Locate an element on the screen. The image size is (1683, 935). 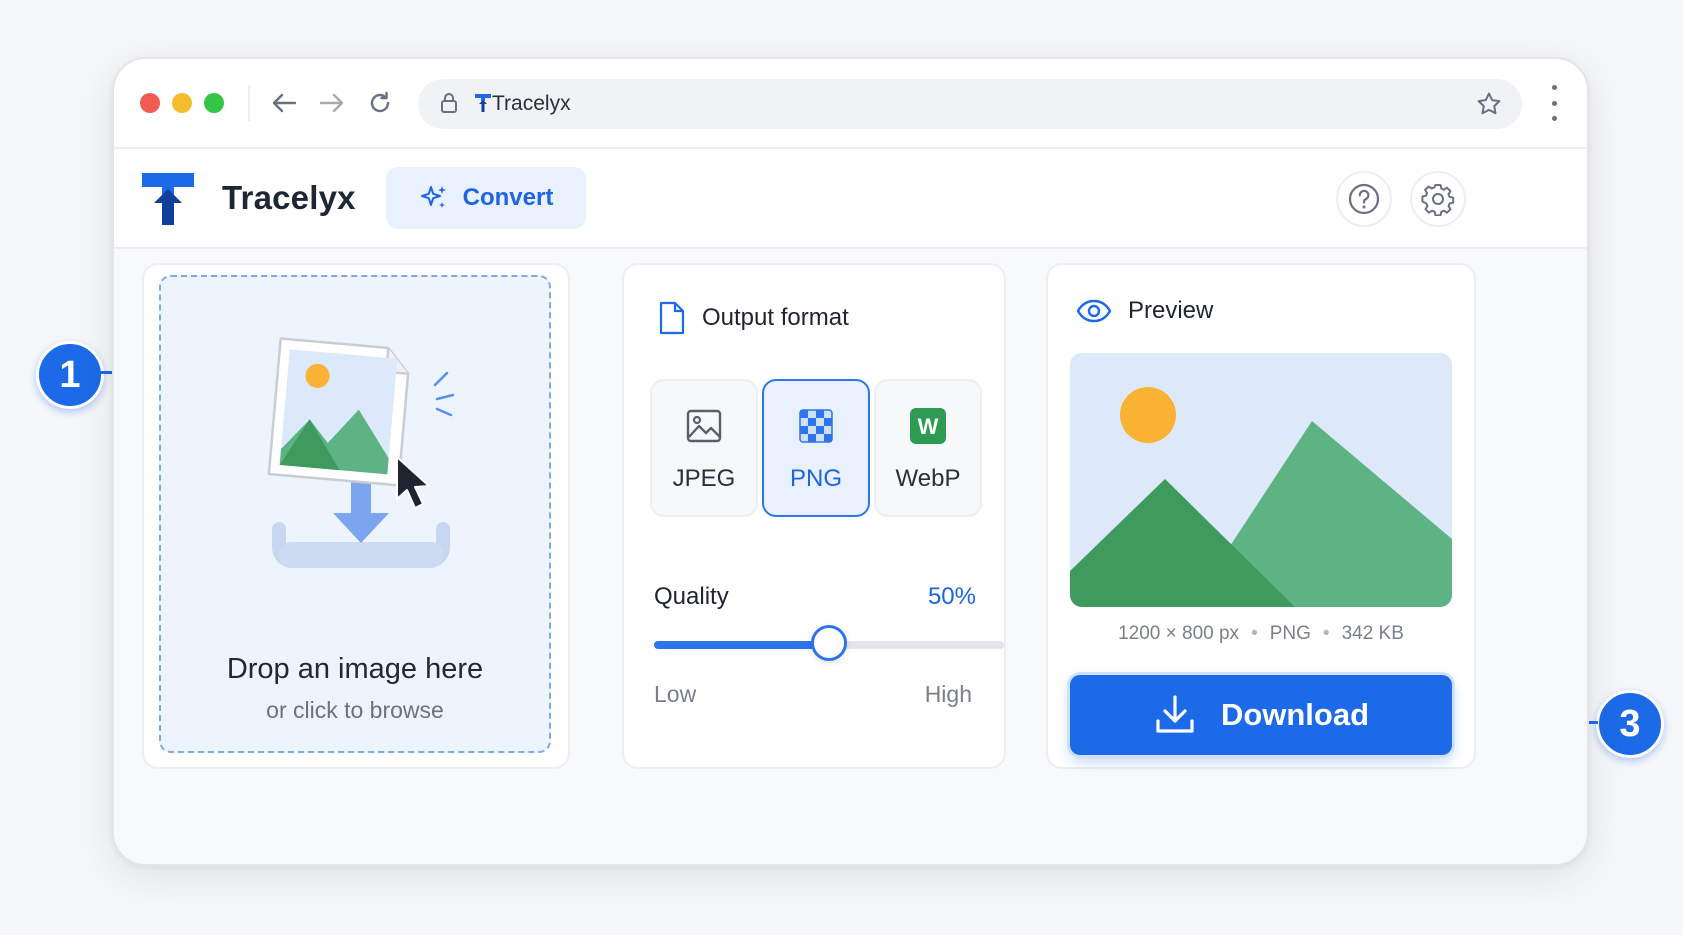
help-button is located at coordinates (1364, 199).